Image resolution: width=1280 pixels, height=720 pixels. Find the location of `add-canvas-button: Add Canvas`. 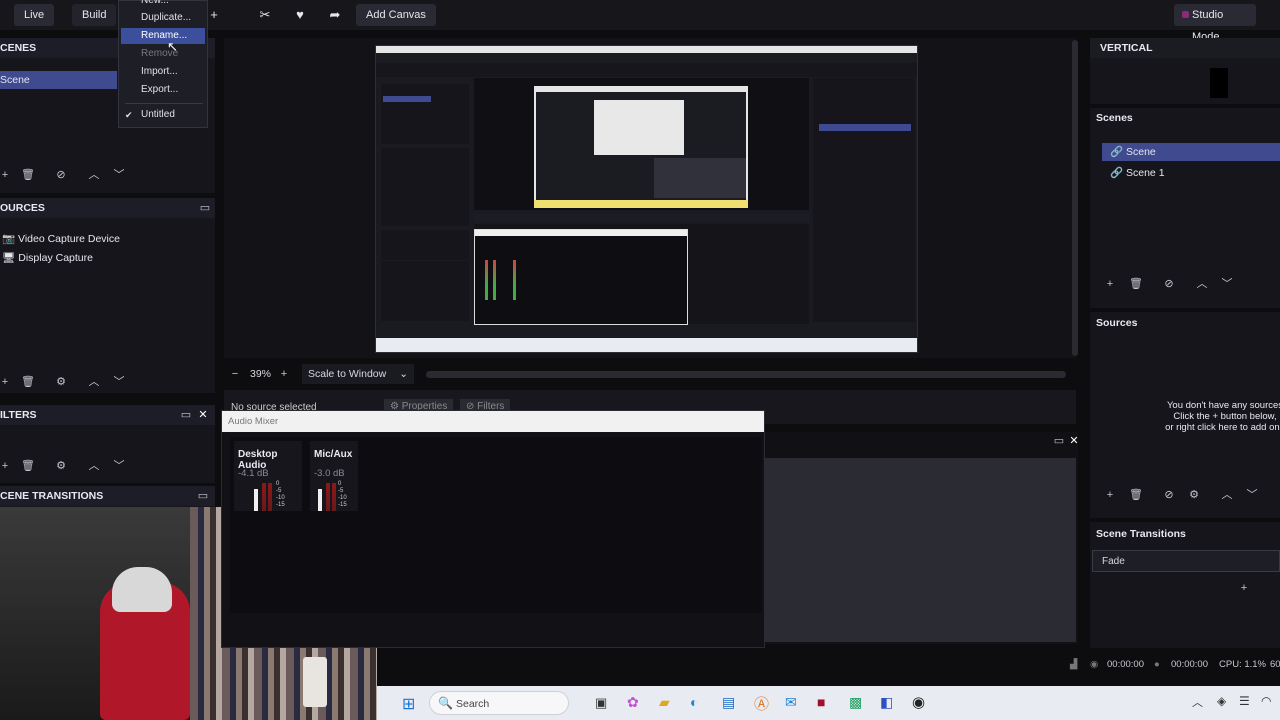

add-canvas-button: Add Canvas is located at coordinates (396, 15).